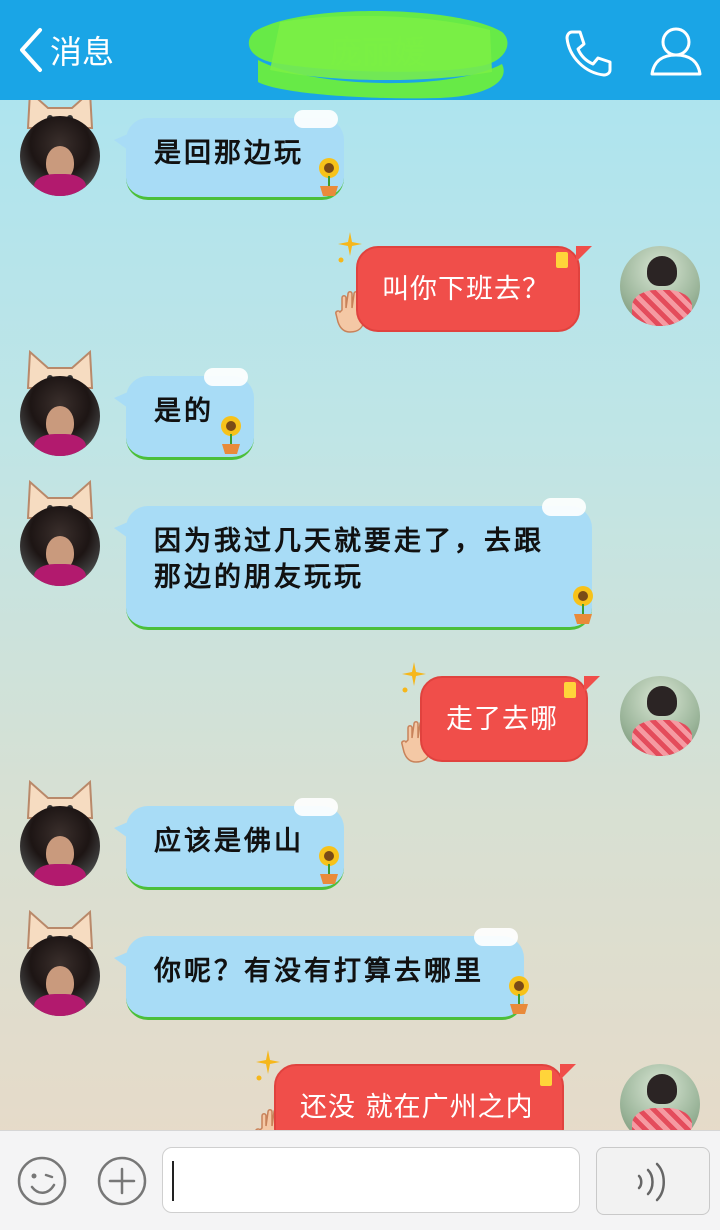 The image size is (720, 1230). I want to click on message-bubble: 走了去哪, so click(510, 719).